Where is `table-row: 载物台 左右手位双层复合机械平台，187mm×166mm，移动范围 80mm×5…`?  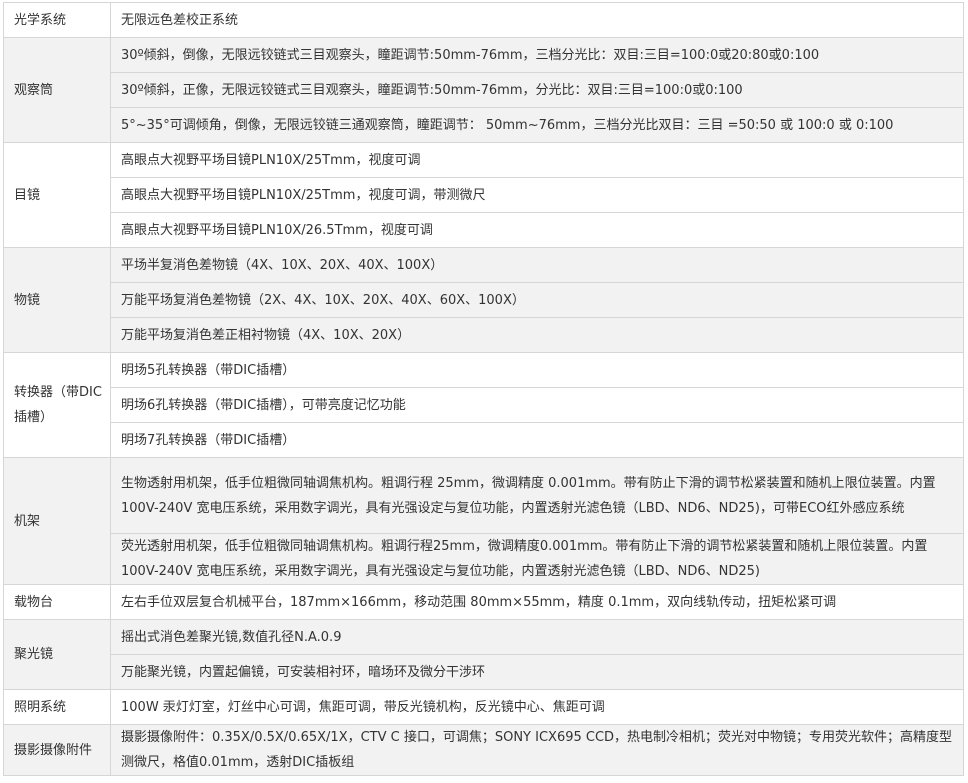
table-row: 载物台 左右手位双层复合机械平台，187mm×166mm，移动范围 80mm×5… is located at coordinates (483, 602).